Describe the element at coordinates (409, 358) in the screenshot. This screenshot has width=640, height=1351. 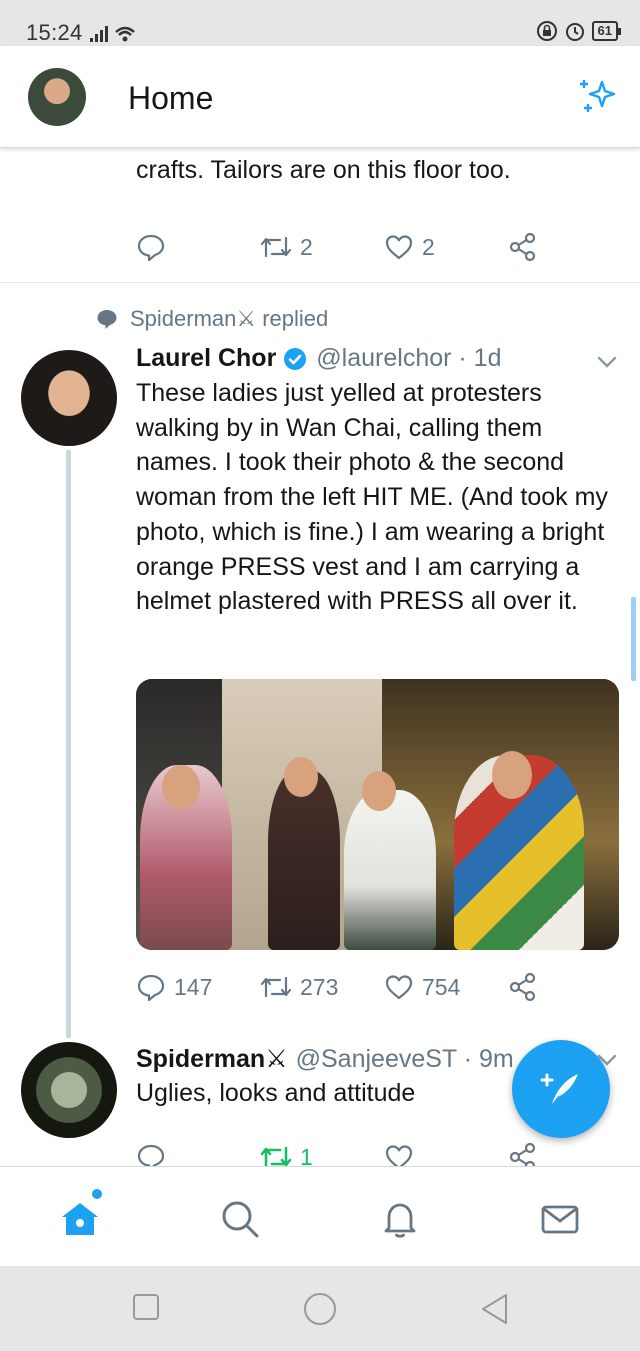
I see `author-handle: @laurelchor · 1d` at that location.